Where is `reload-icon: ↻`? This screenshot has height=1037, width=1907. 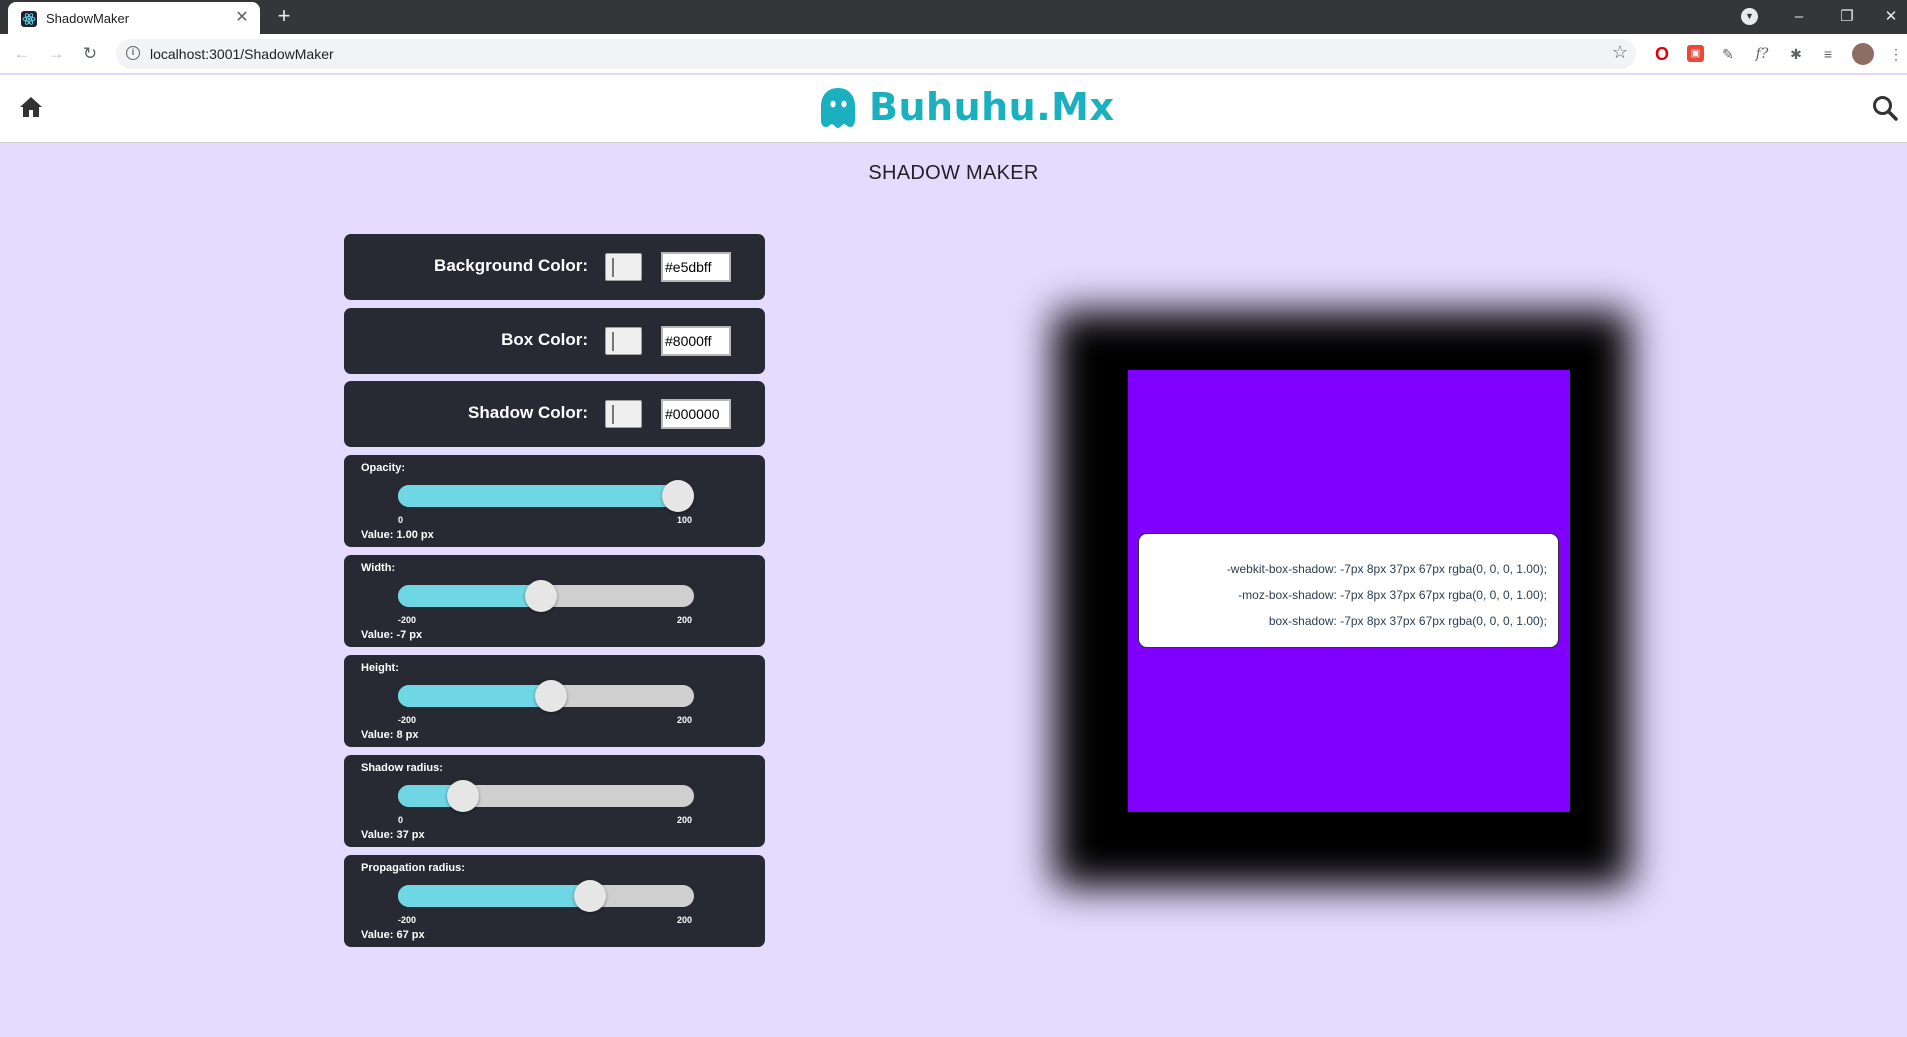 reload-icon: ↻ is located at coordinates (90, 54).